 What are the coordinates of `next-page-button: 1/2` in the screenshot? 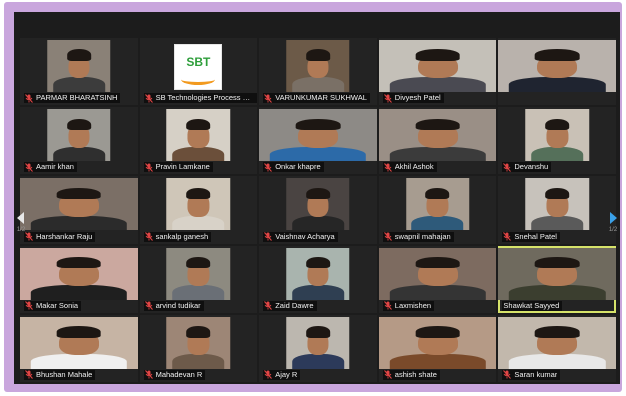 It's located at (613, 222).